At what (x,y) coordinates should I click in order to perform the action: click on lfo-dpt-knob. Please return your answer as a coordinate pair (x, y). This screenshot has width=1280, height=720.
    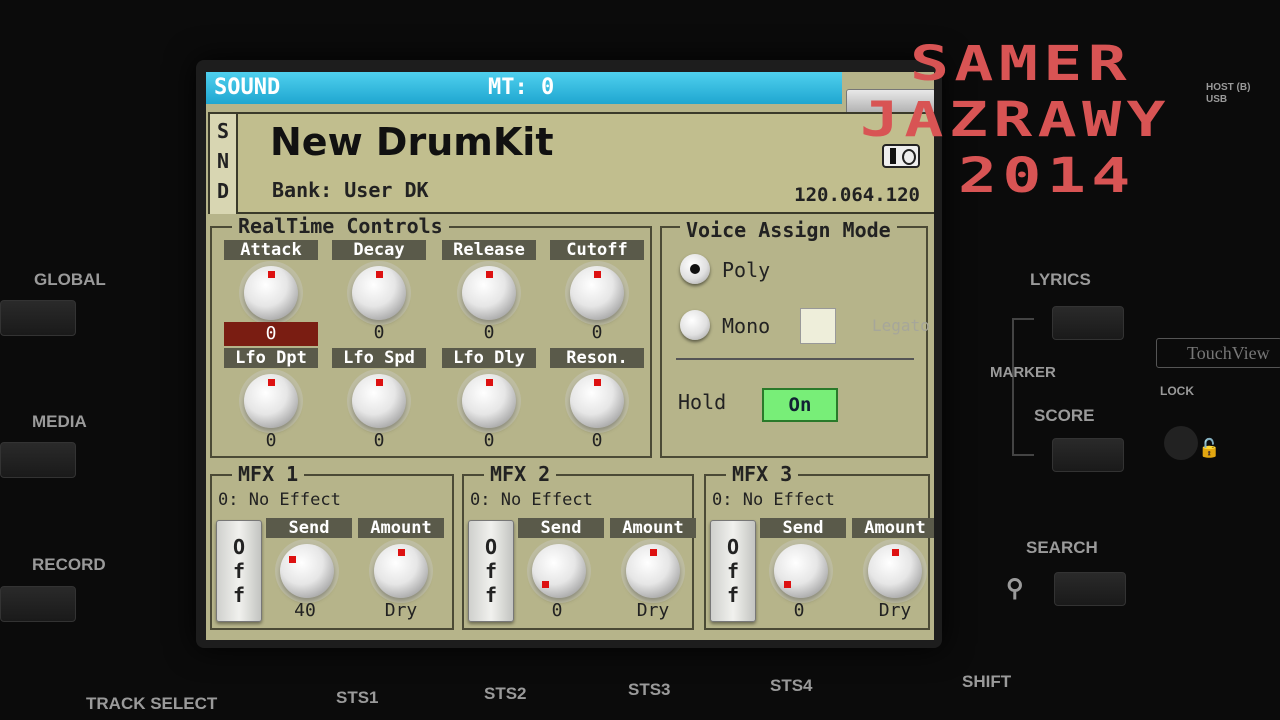
    Looking at the image, I should click on (271, 401).